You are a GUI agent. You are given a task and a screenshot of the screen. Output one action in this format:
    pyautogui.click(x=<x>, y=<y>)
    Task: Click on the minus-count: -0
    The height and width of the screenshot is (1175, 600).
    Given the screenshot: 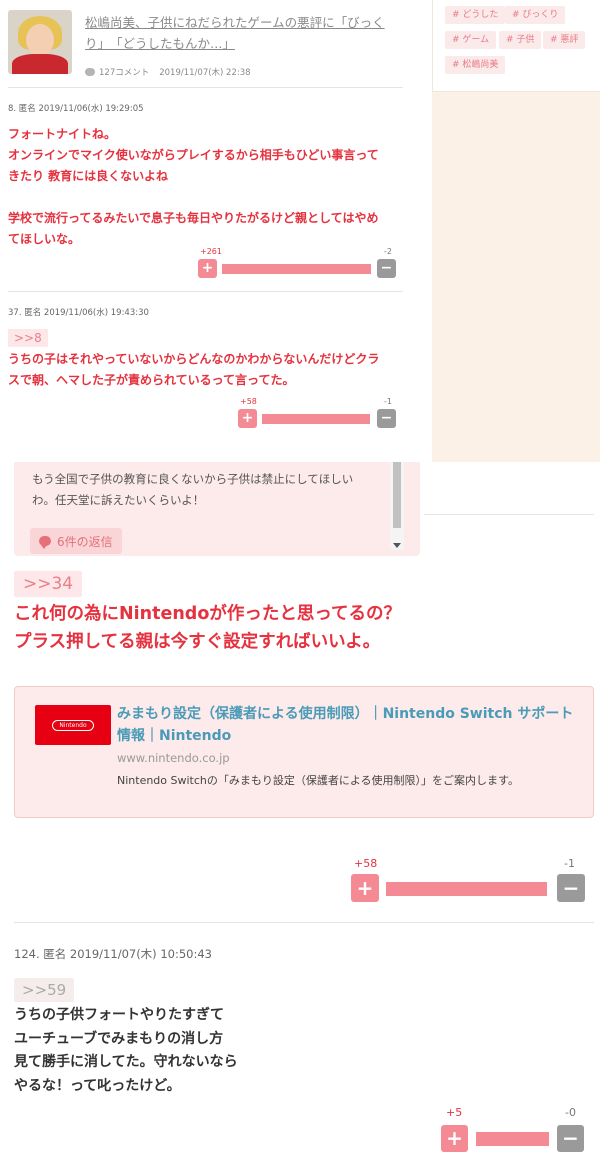 What is the action you would take?
    pyautogui.click(x=570, y=1112)
    